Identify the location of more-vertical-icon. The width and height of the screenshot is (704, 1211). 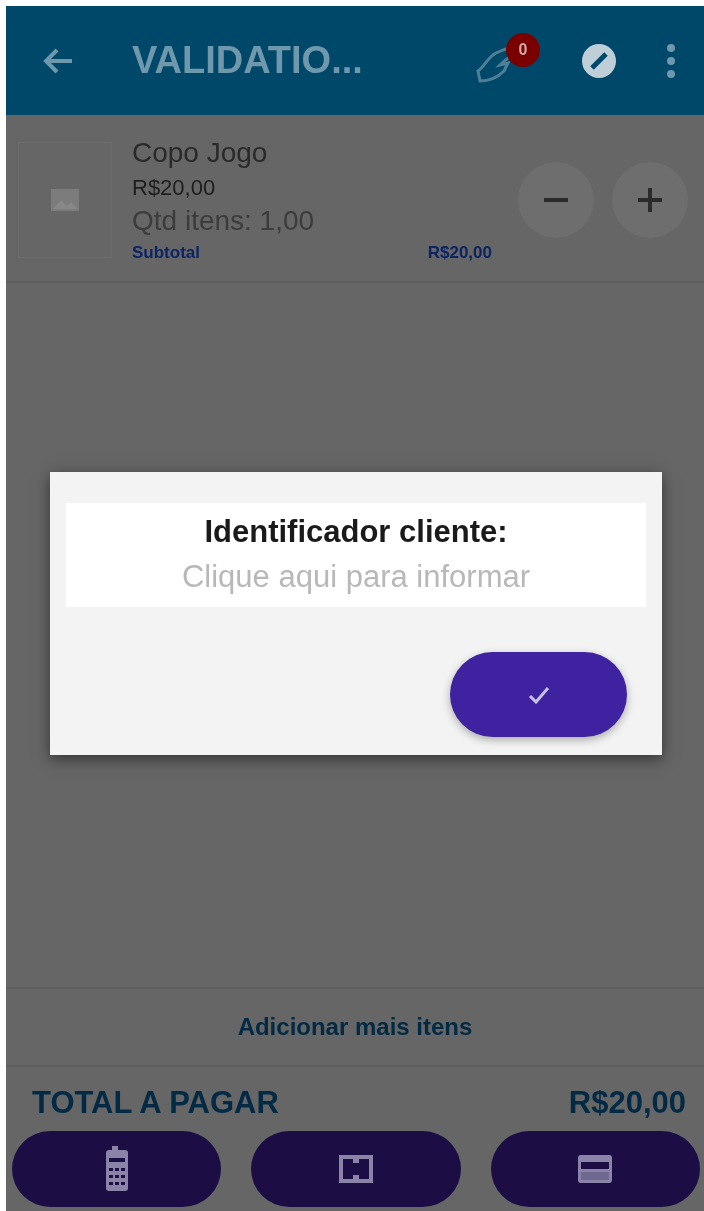
(671, 60).